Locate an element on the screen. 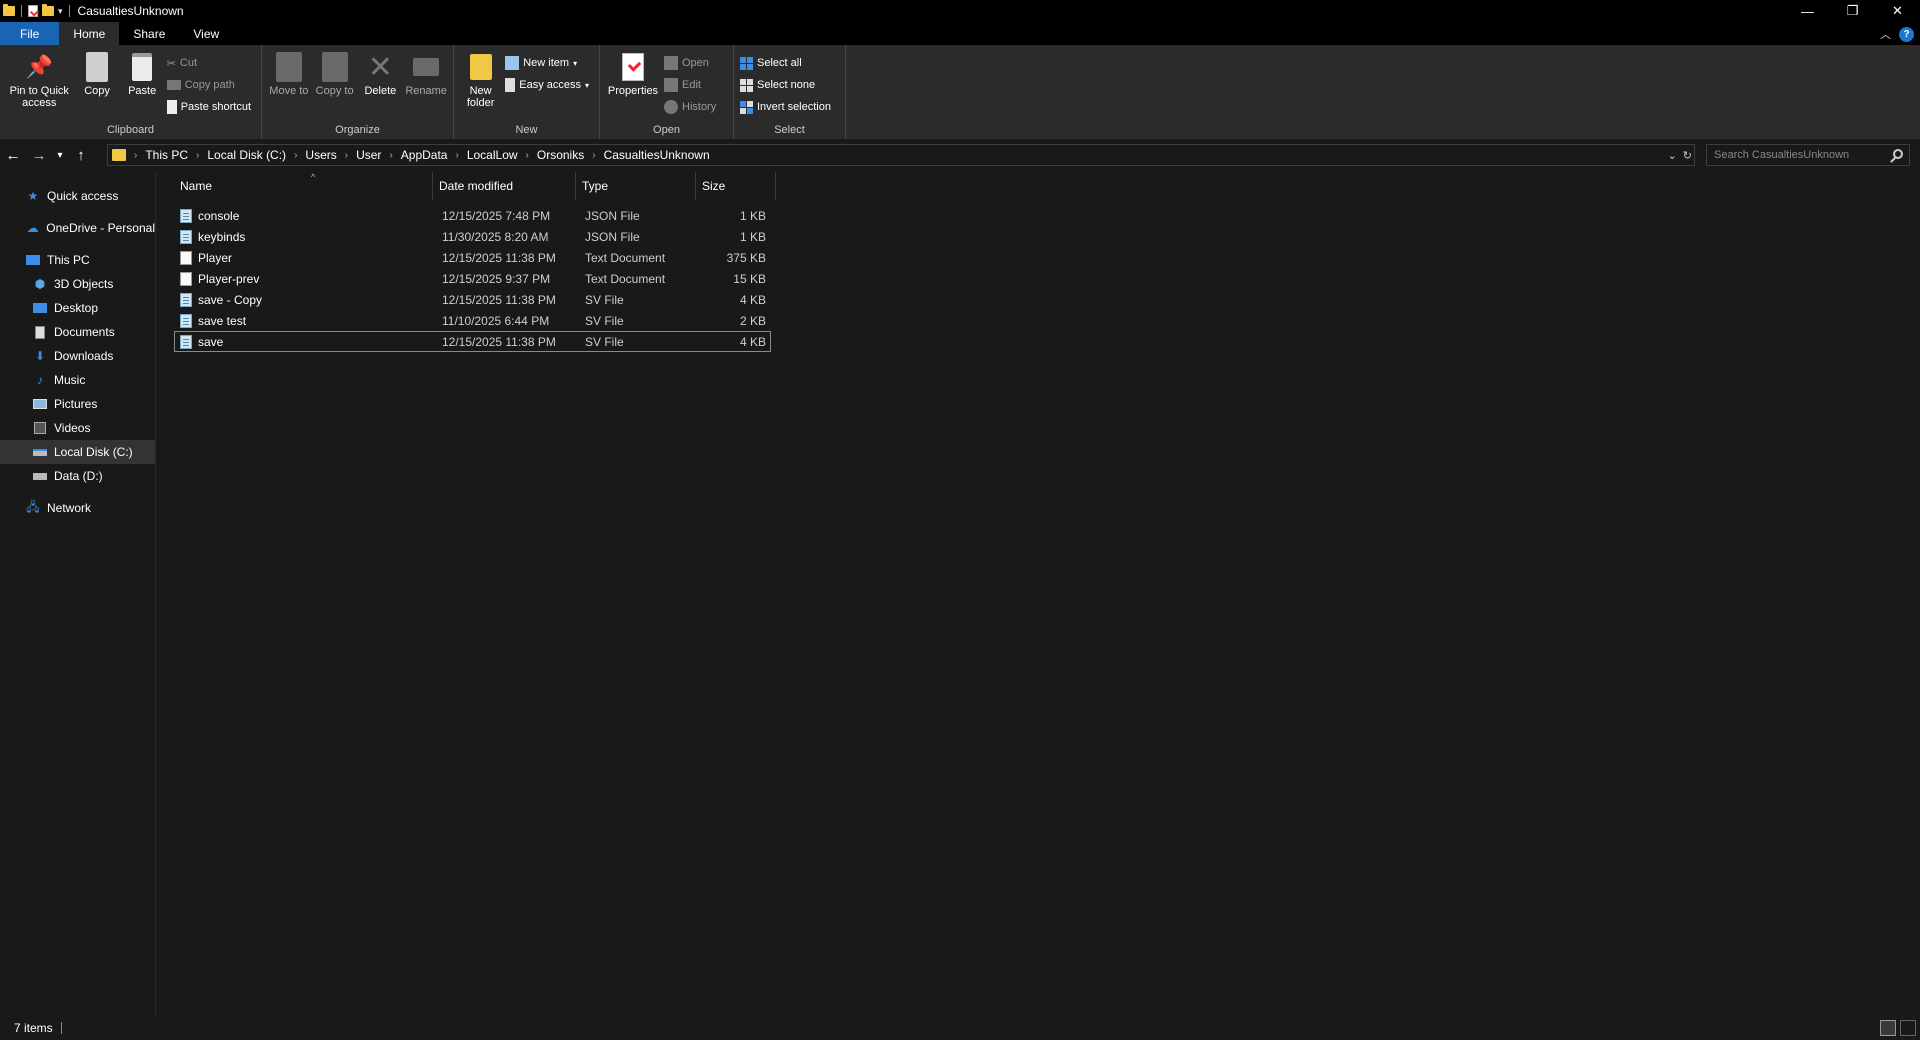  paste-shortcut-icon is located at coordinates (171, 107).